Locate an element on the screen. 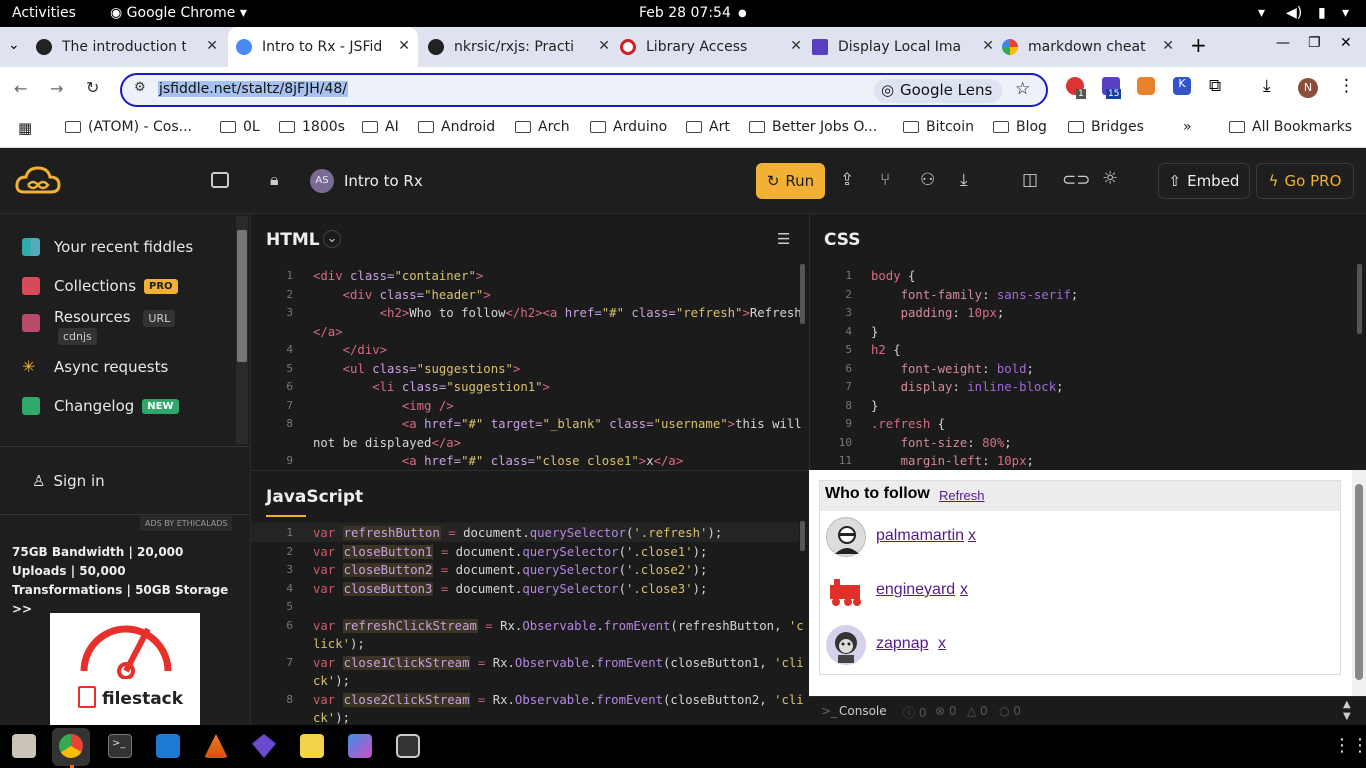  google-lens-button: ◎ Google Lens is located at coordinates (938, 91).